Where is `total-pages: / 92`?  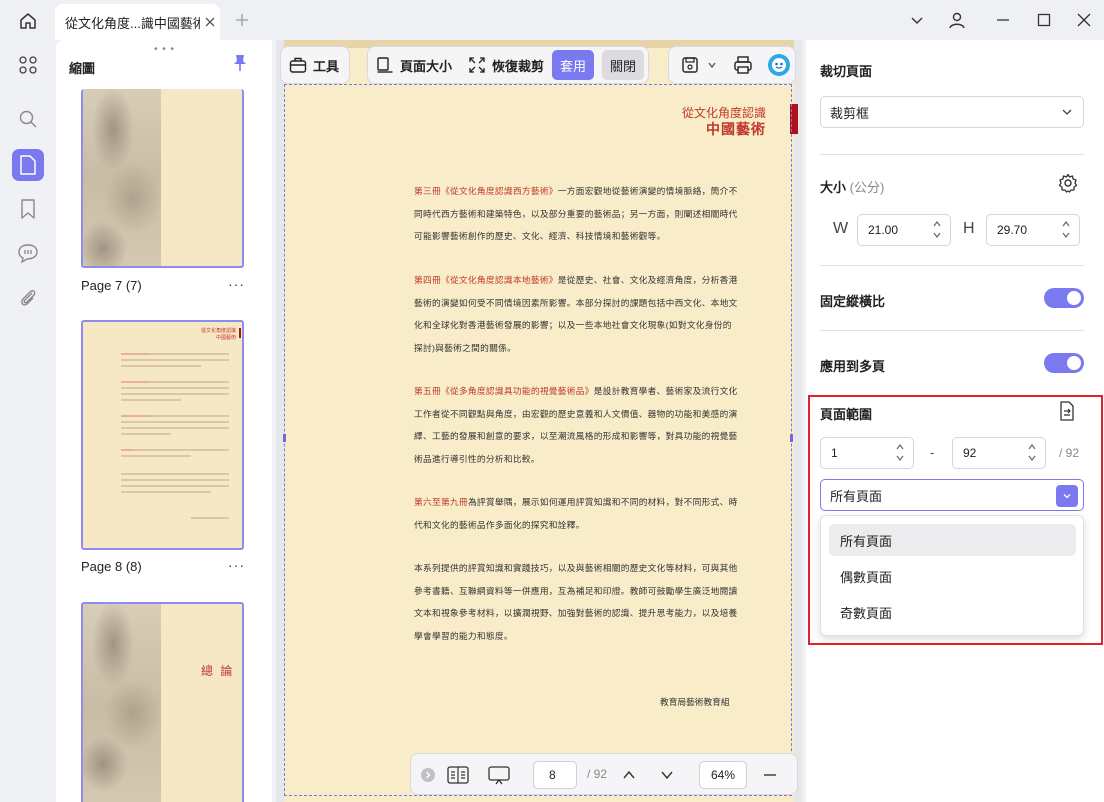
total-pages: / 92 is located at coordinates (597, 774).